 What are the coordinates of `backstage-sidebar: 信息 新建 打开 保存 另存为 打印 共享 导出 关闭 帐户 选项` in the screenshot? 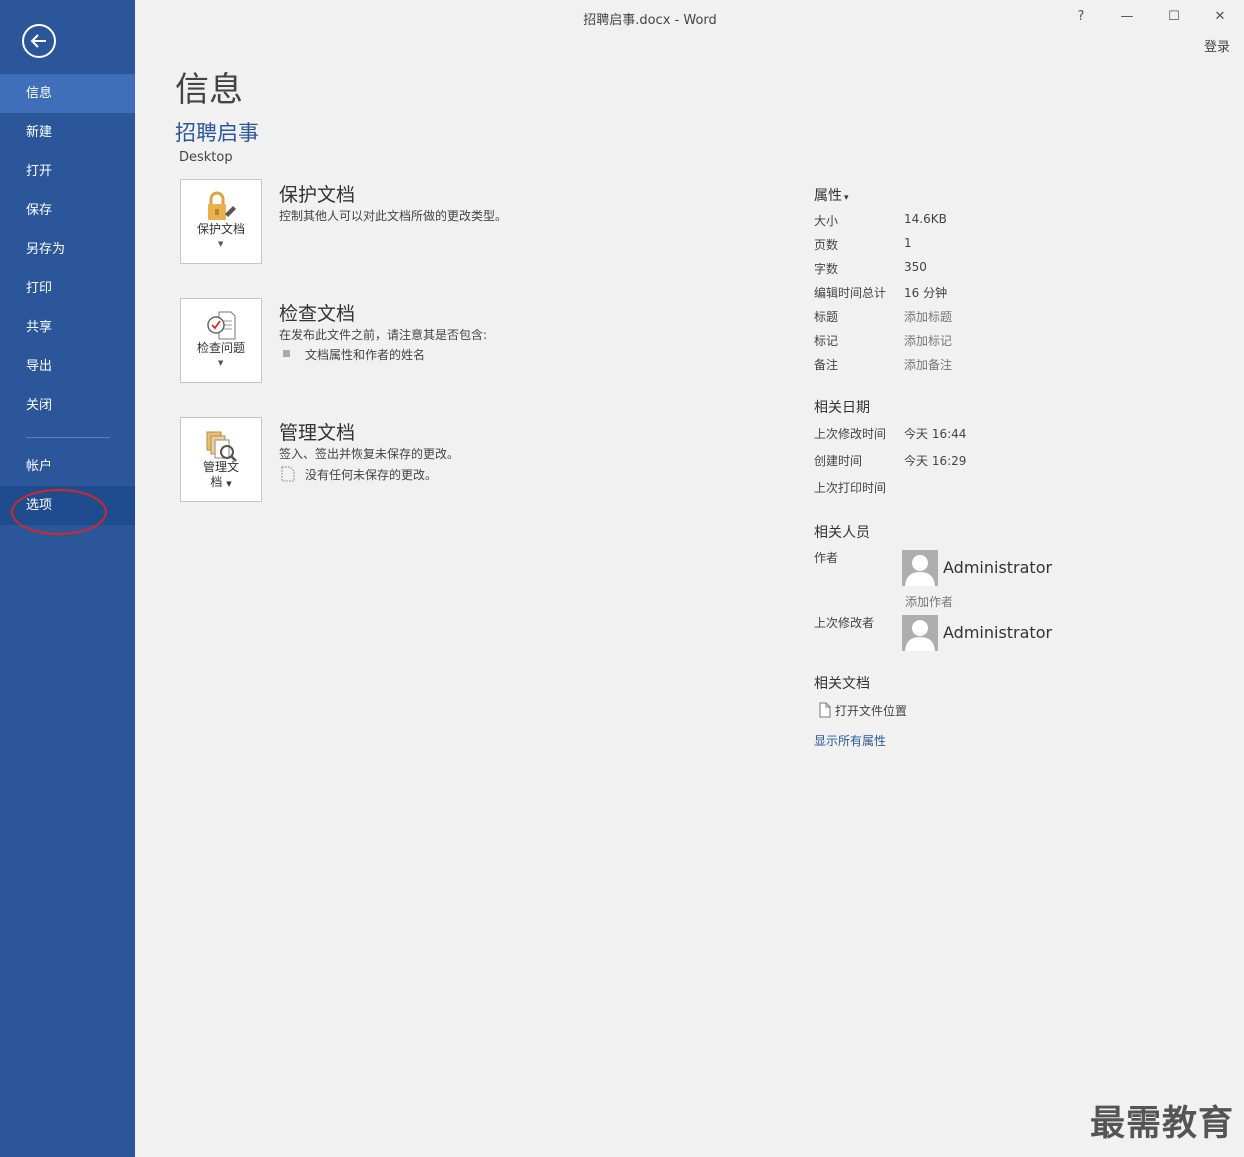 It's located at (67, 578).